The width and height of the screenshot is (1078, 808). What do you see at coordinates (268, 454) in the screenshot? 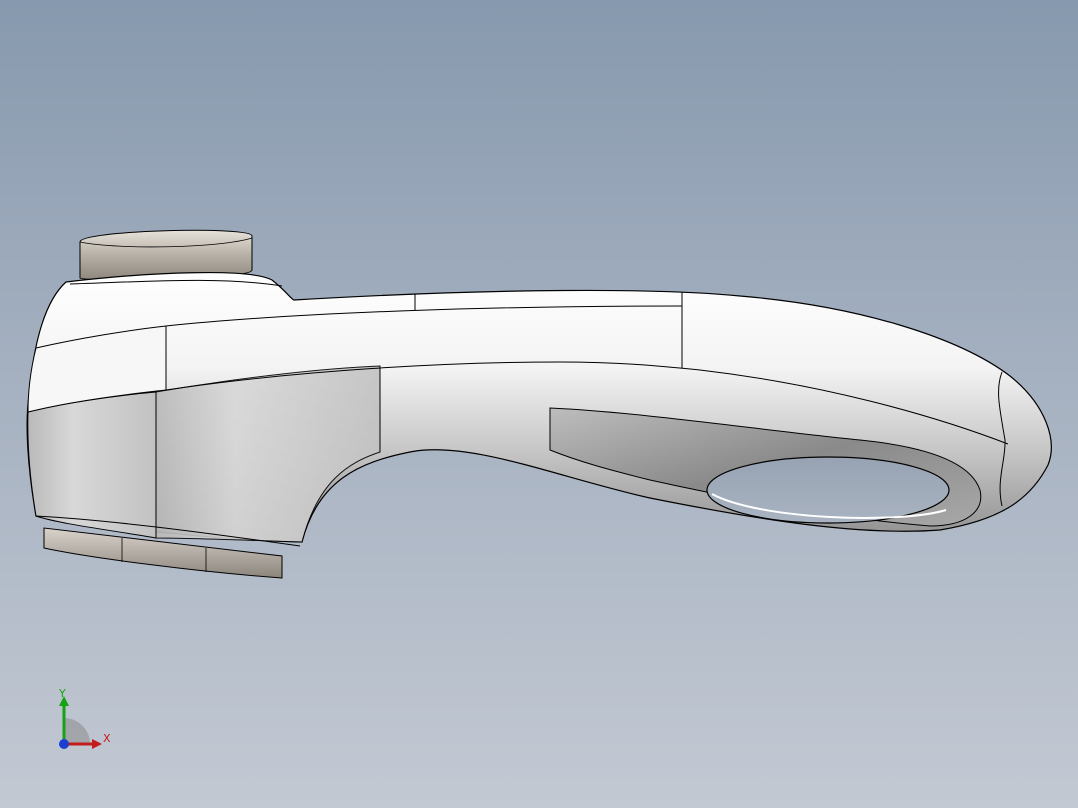
I see `head-front-panel` at bounding box center [268, 454].